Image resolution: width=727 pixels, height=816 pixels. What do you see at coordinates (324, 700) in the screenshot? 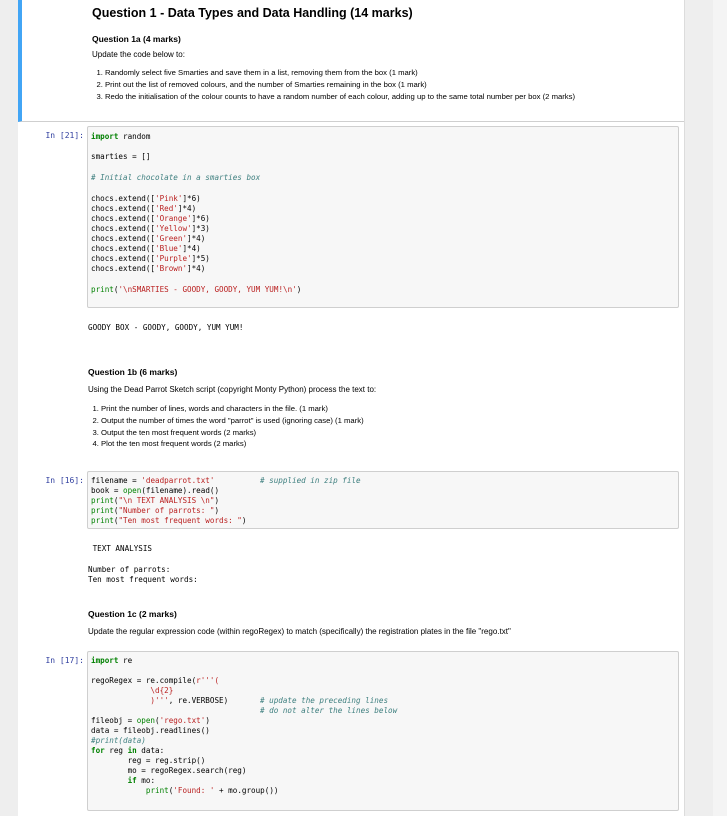
I see `code-comment: # update the preceding lines` at bounding box center [324, 700].